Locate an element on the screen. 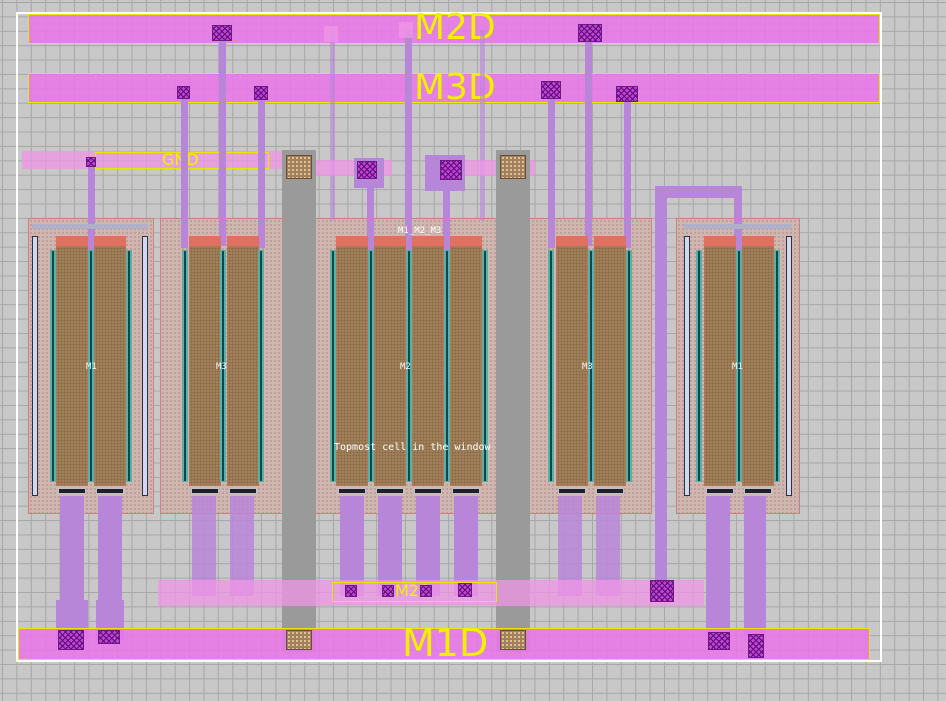 This screenshot has width=946, height=701. cell-name-label: M1_M2_M3 is located at coordinates (420, 231).